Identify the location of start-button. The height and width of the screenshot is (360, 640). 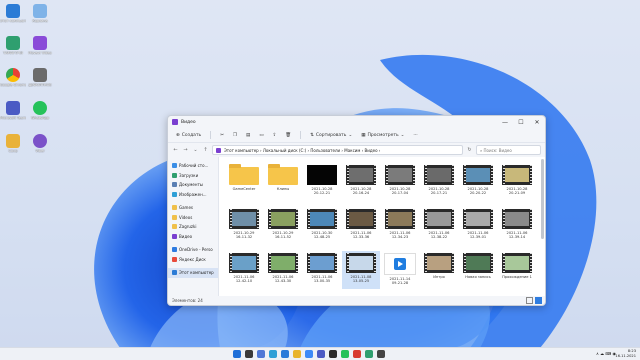
(237, 354).